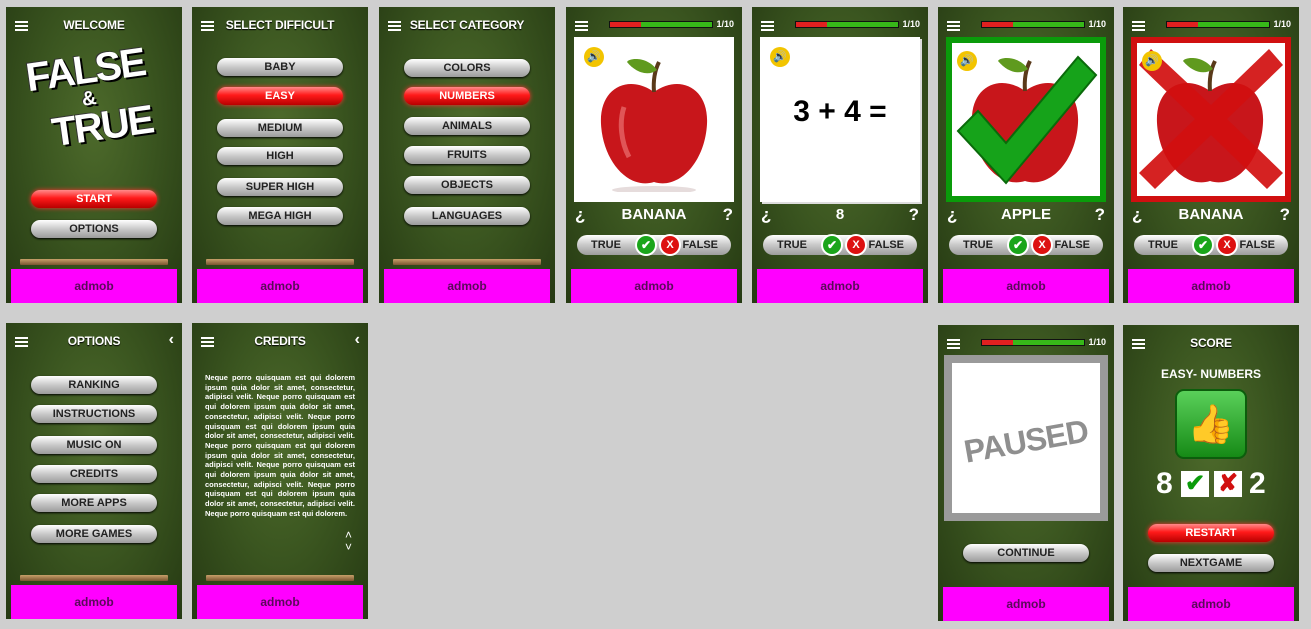 This screenshot has width=1311, height=629. Describe the element at coordinates (280, 341) in the screenshot. I see `header: CREDITS ‹` at that location.